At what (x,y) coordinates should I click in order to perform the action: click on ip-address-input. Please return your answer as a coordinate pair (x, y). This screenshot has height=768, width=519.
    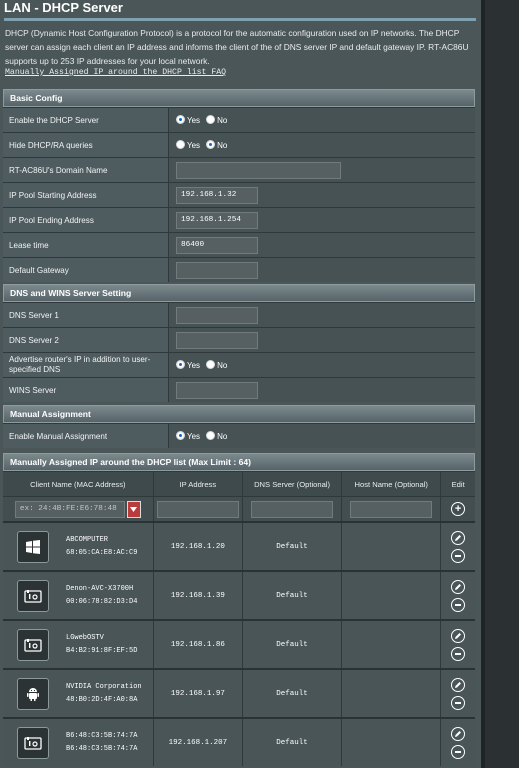
    Looking at the image, I should click on (197, 509).